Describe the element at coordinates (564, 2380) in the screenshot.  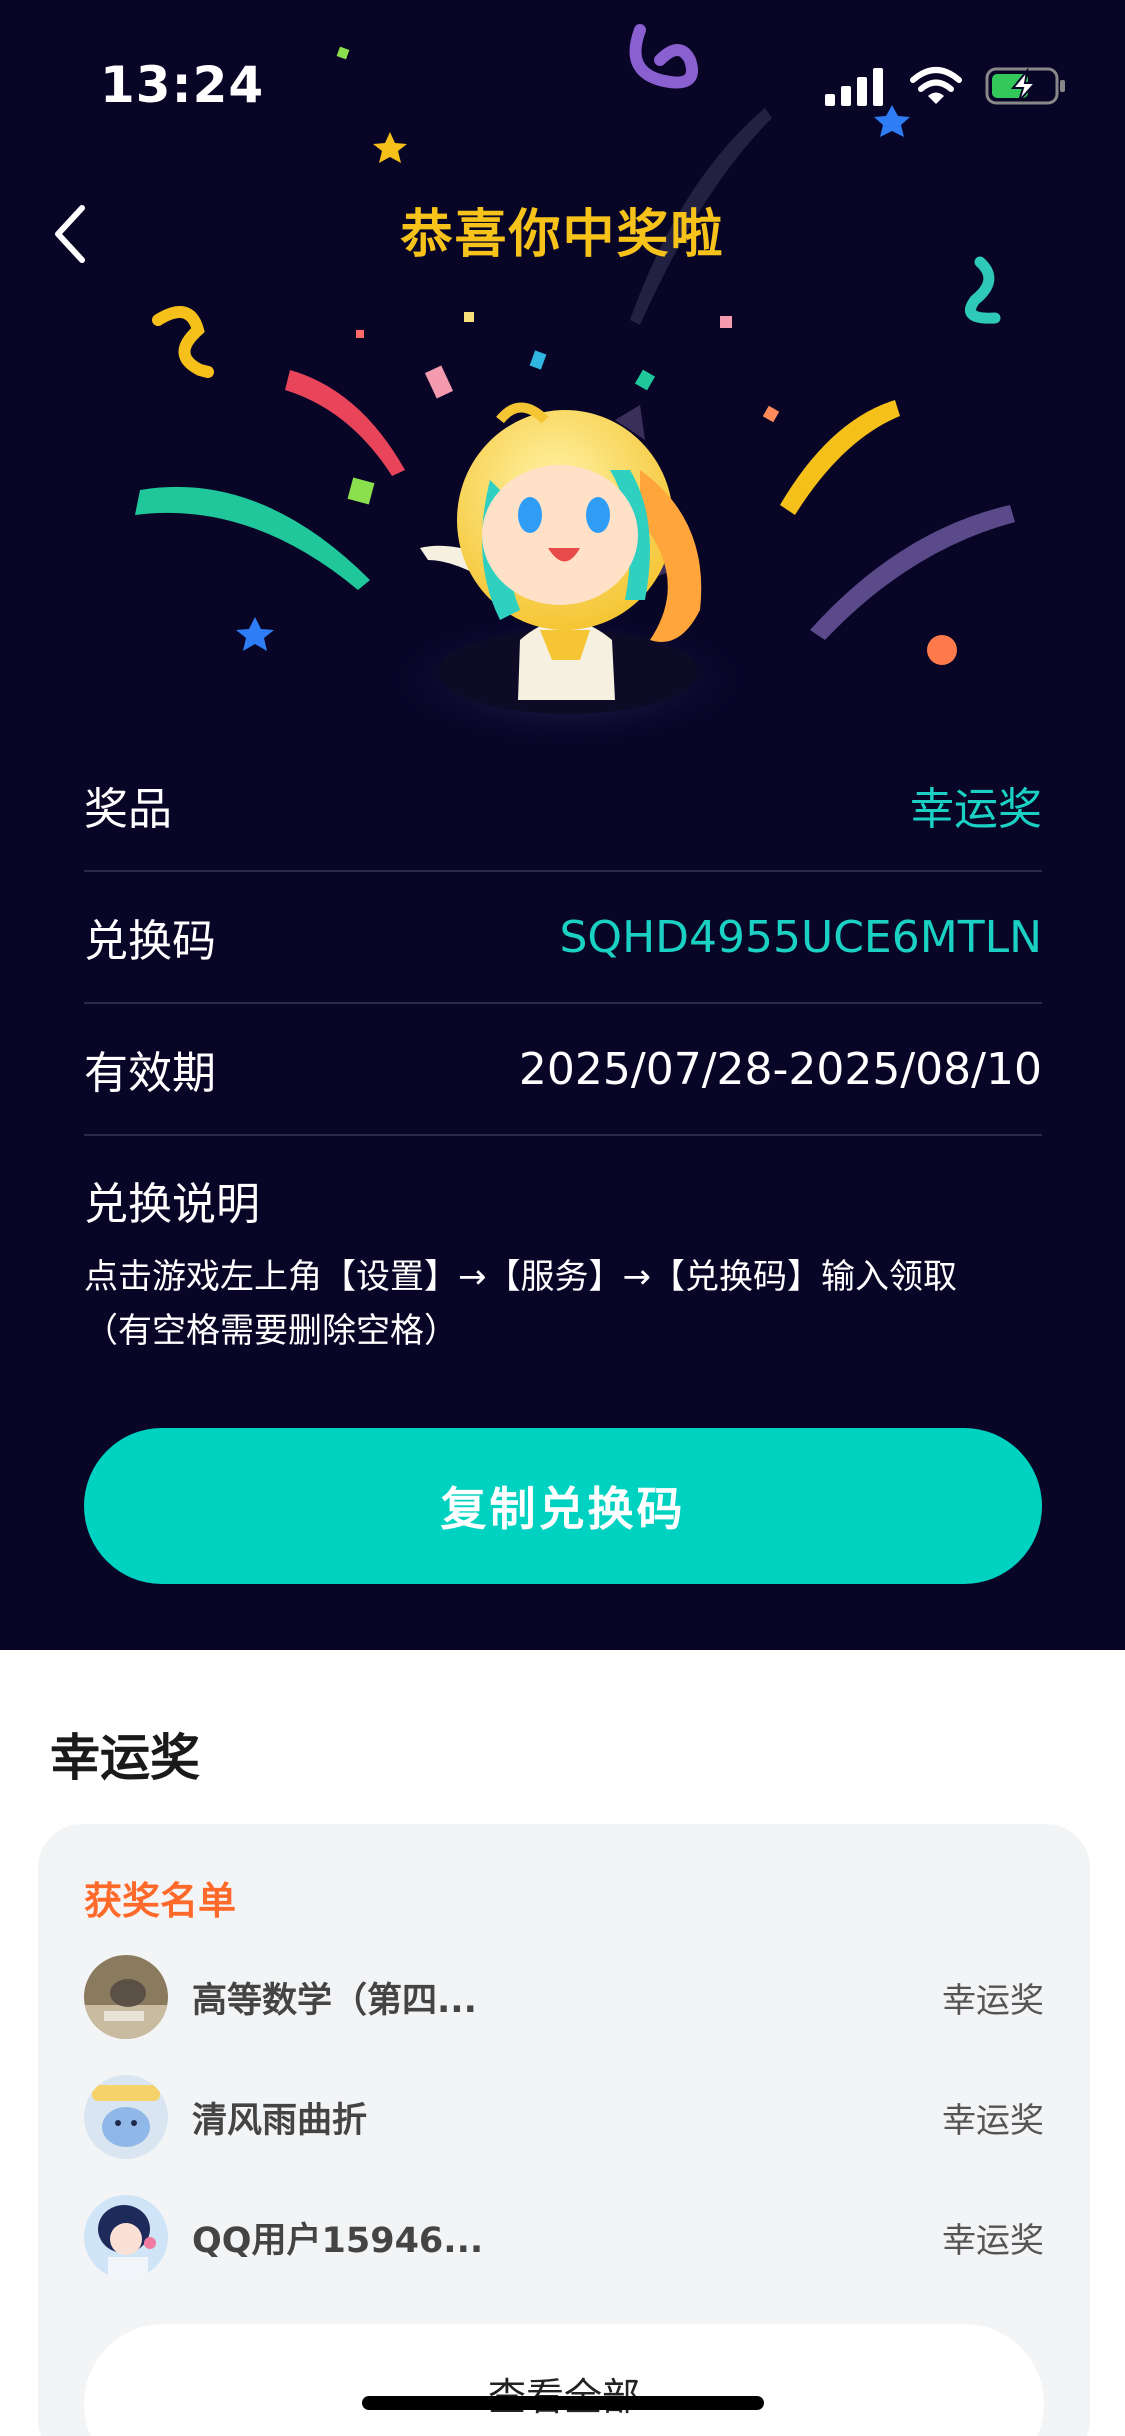
I see `view-all-button: 查看全部` at that location.